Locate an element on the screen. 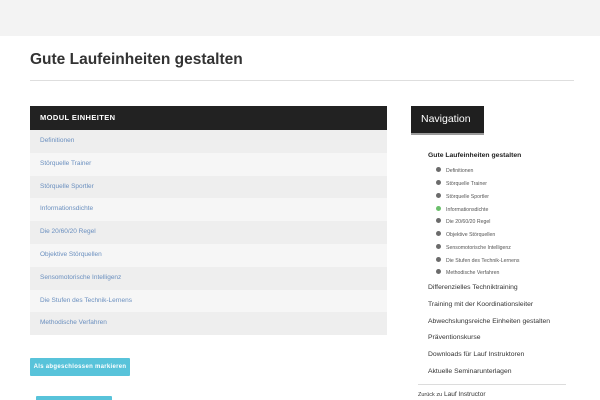 The width and height of the screenshot is (600, 400). module-unit-link: Die 20/60/20 Regel is located at coordinates (208, 232).